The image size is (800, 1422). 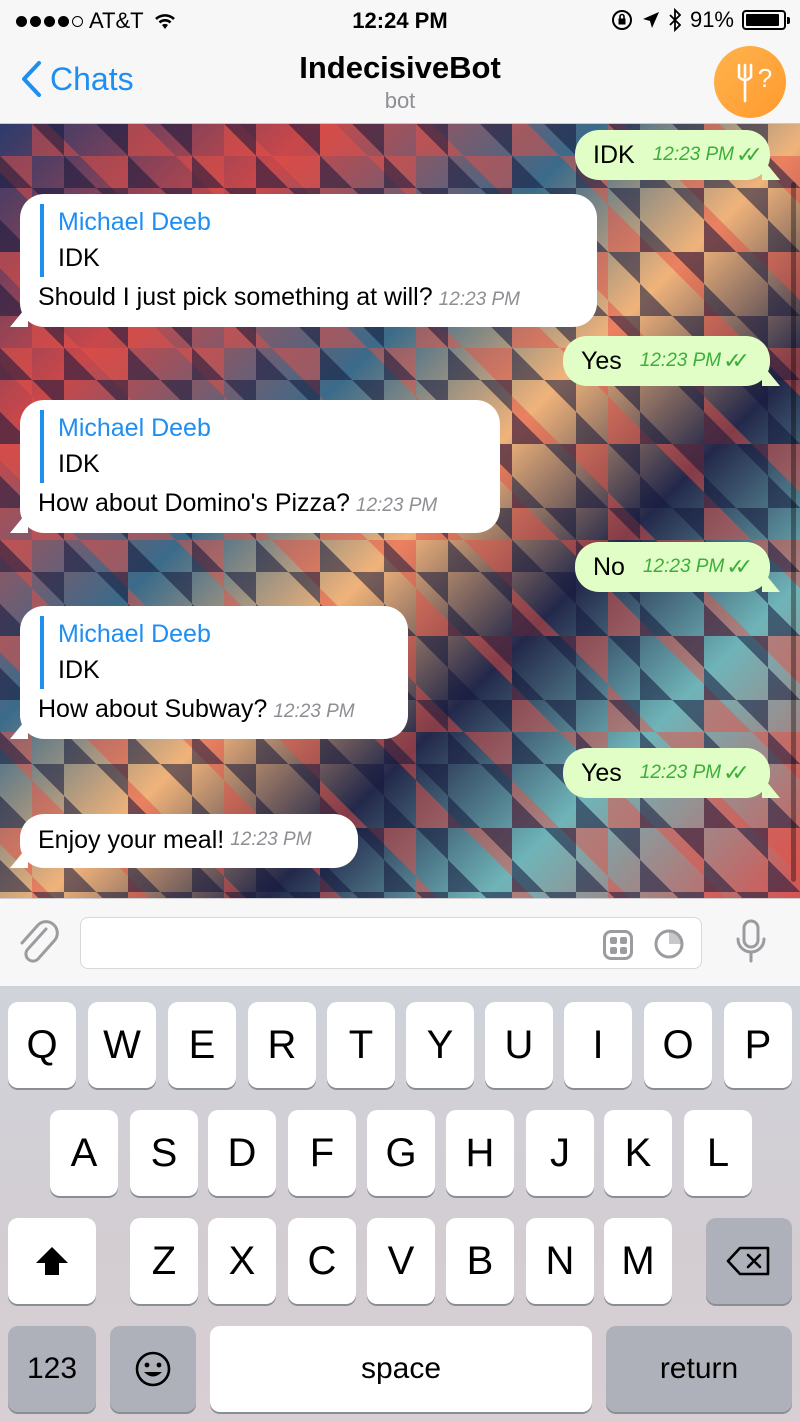 What do you see at coordinates (614, 154) in the screenshot?
I see `message-text: IDK` at bounding box center [614, 154].